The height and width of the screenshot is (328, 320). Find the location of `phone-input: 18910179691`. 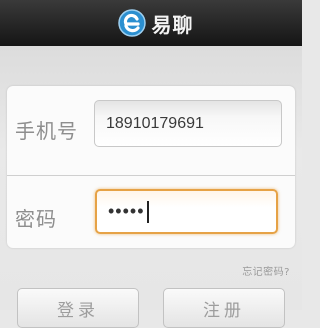

phone-input: 18910179691 is located at coordinates (188, 123).